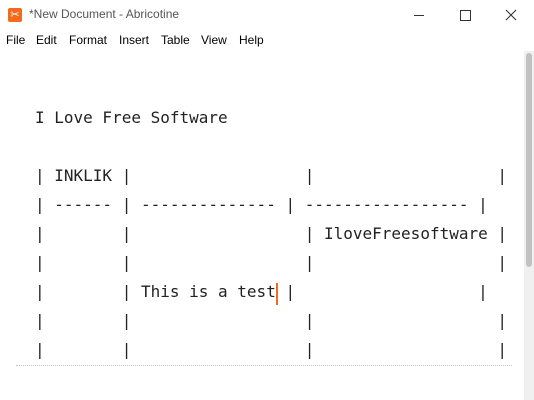  What do you see at coordinates (267, 40) in the screenshot?
I see `menu-bar: File Edit Format Insert Table View Help` at bounding box center [267, 40].